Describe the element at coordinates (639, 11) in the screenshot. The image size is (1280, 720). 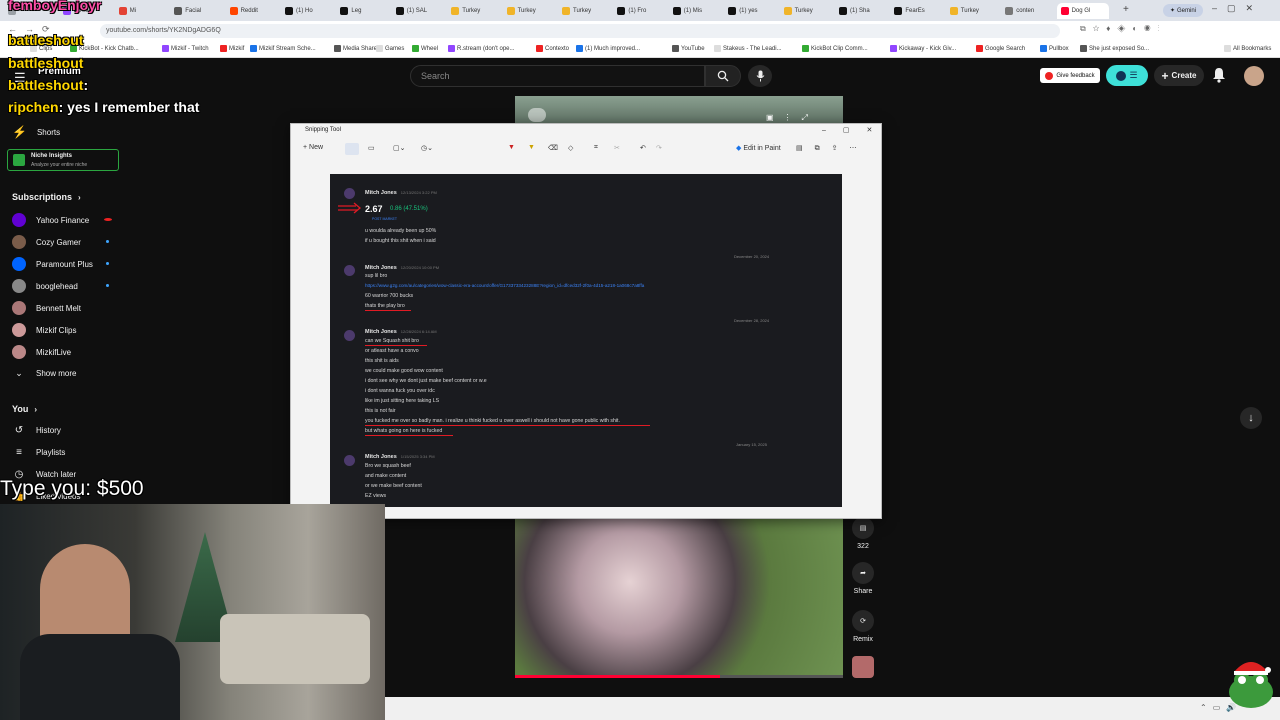
I see `browser-tab: (1) Fro` at that location.